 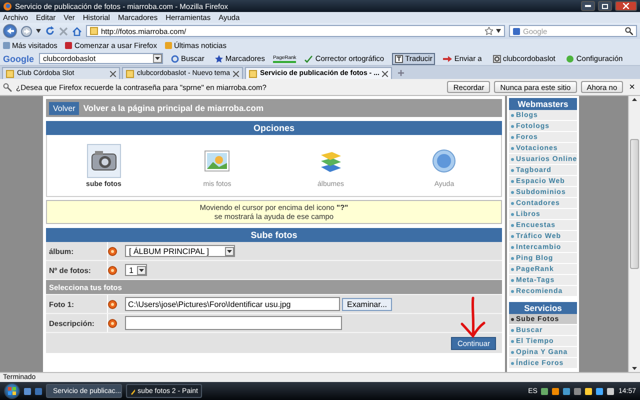 I want to click on forward-button, so click(x=26, y=31).